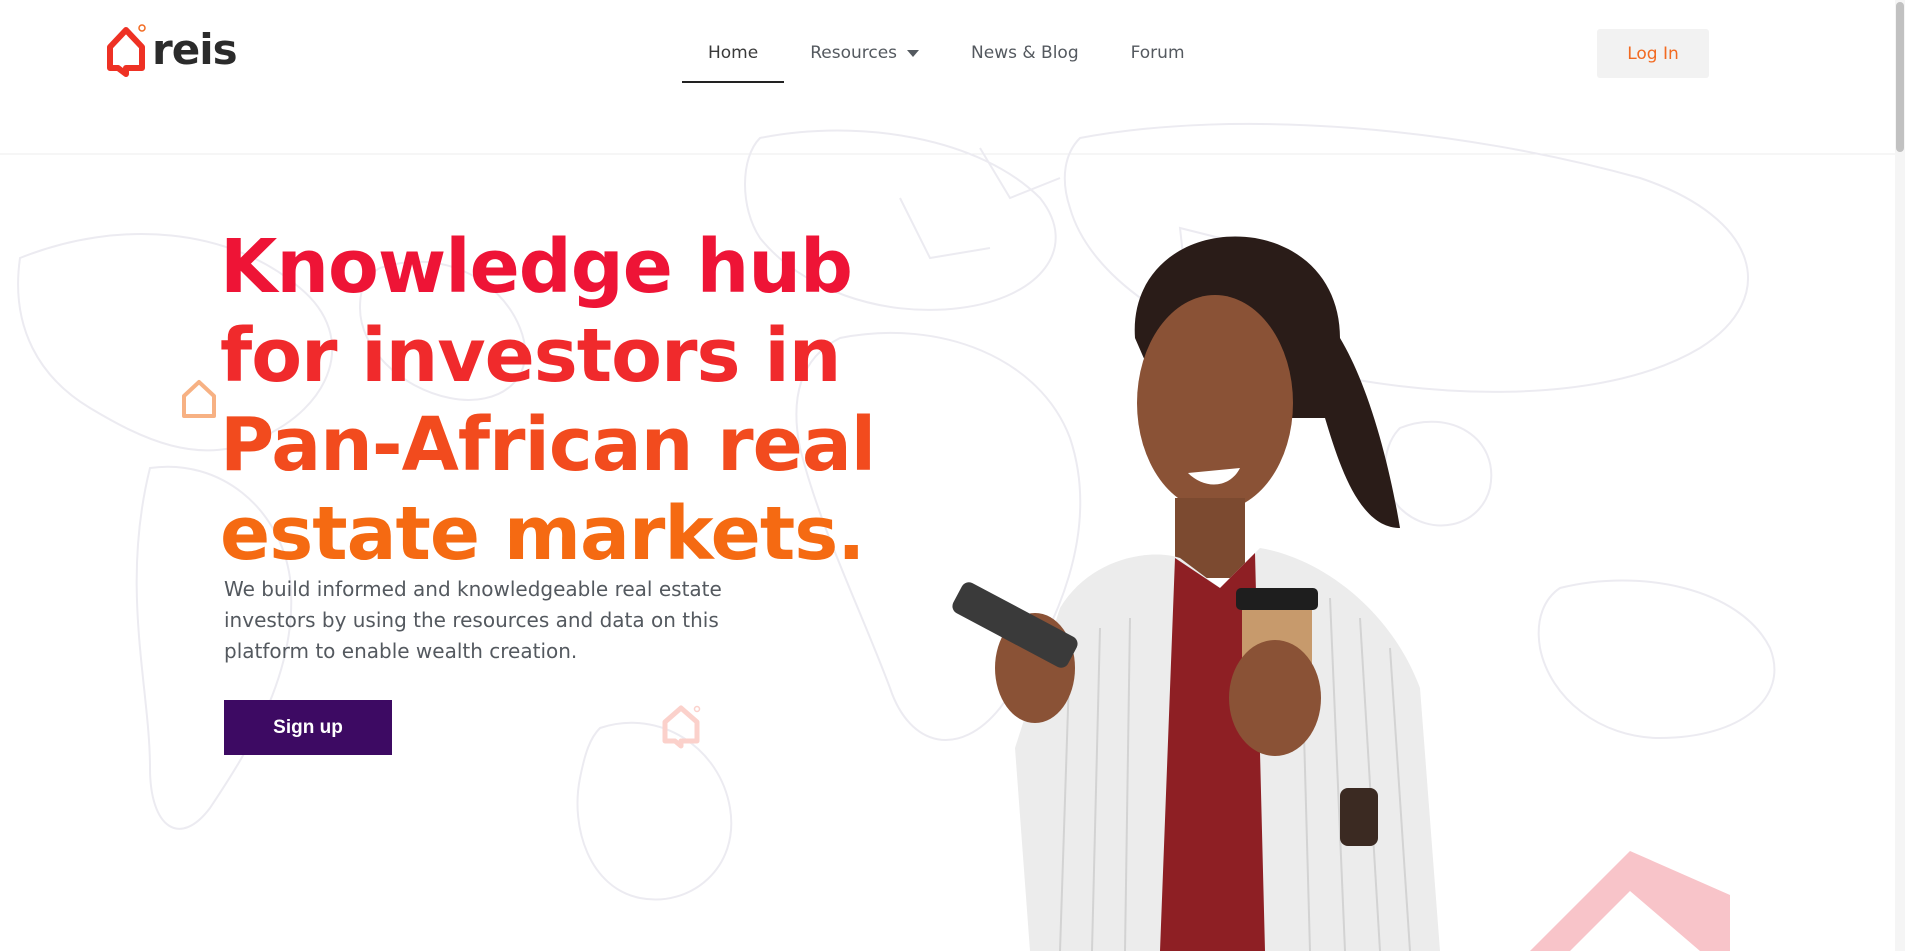 This screenshot has width=1905, height=951. I want to click on scrollbar-thumb, so click(1900, 77).